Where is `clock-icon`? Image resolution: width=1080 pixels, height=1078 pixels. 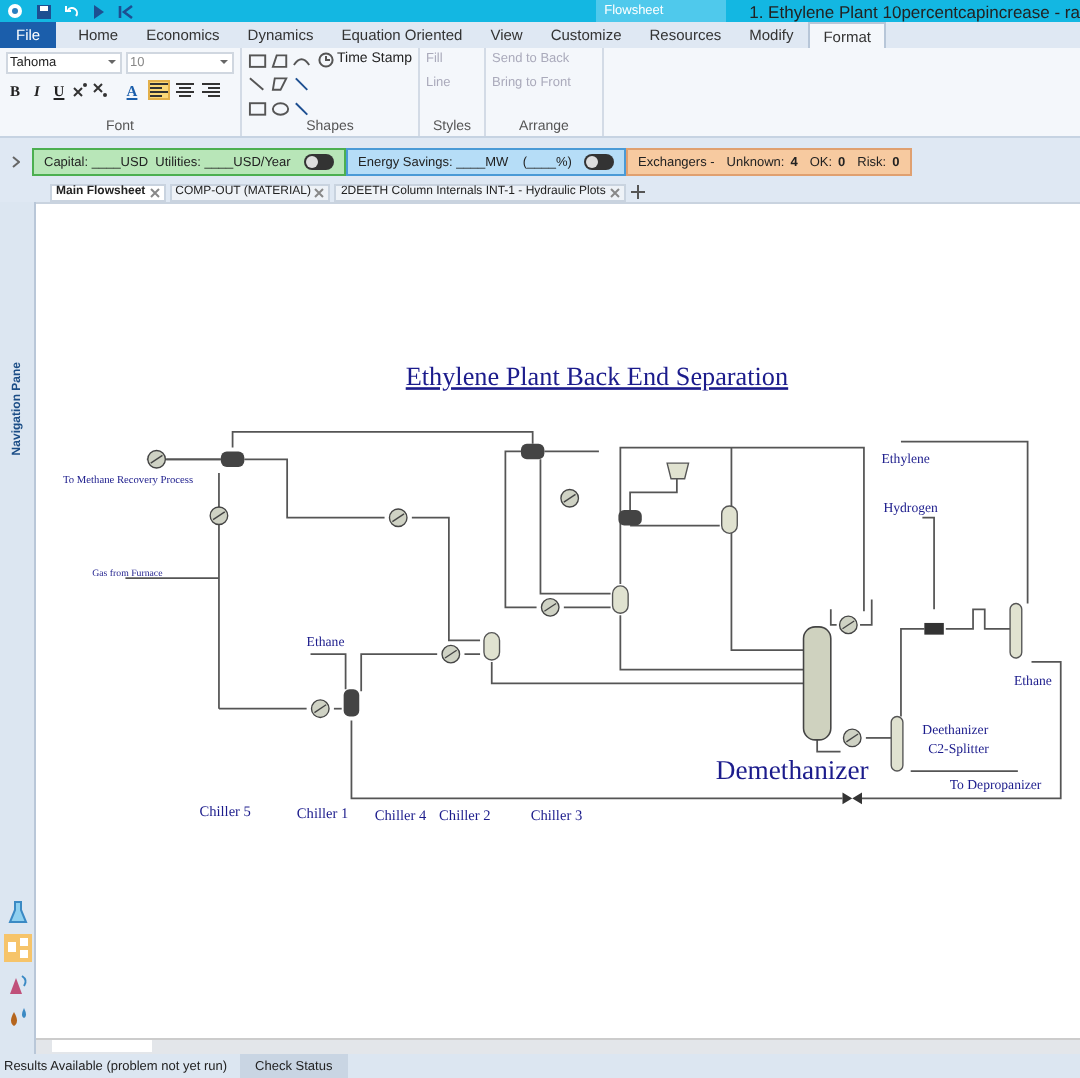
clock-icon is located at coordinates (325, 60).